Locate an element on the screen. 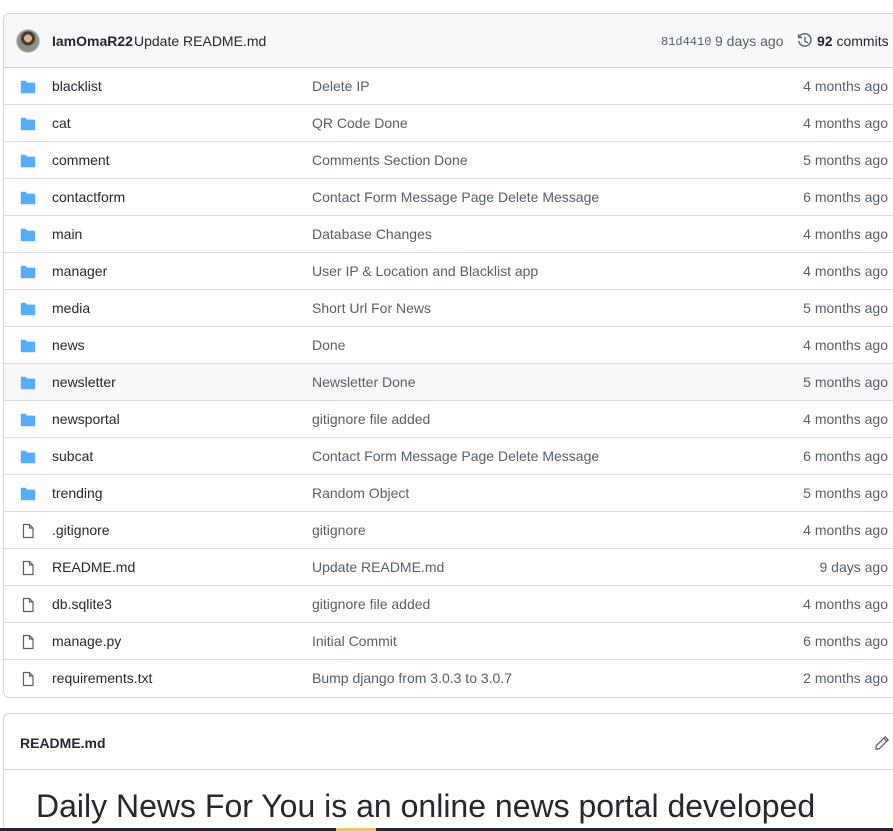  file-name-link: comment is located at coordinates (81, 160).